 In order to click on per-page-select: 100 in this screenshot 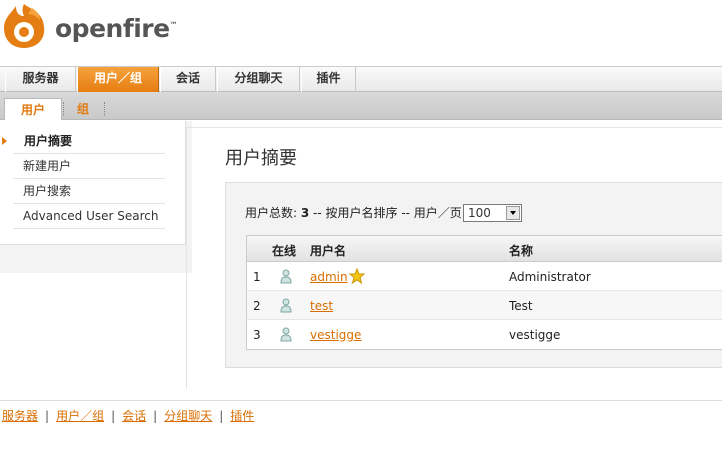, I will do `click(492, 213)`.